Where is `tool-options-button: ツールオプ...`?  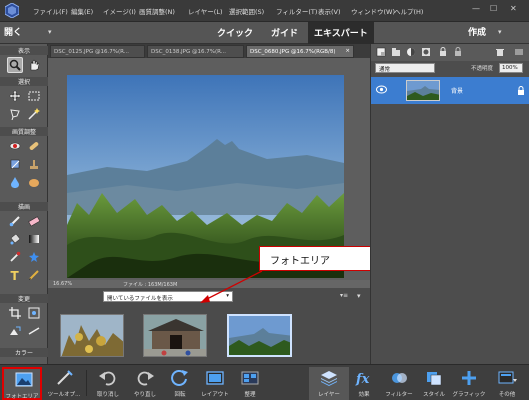
tool-options-button: ツールオプ... is located at coordinates (64, 383).